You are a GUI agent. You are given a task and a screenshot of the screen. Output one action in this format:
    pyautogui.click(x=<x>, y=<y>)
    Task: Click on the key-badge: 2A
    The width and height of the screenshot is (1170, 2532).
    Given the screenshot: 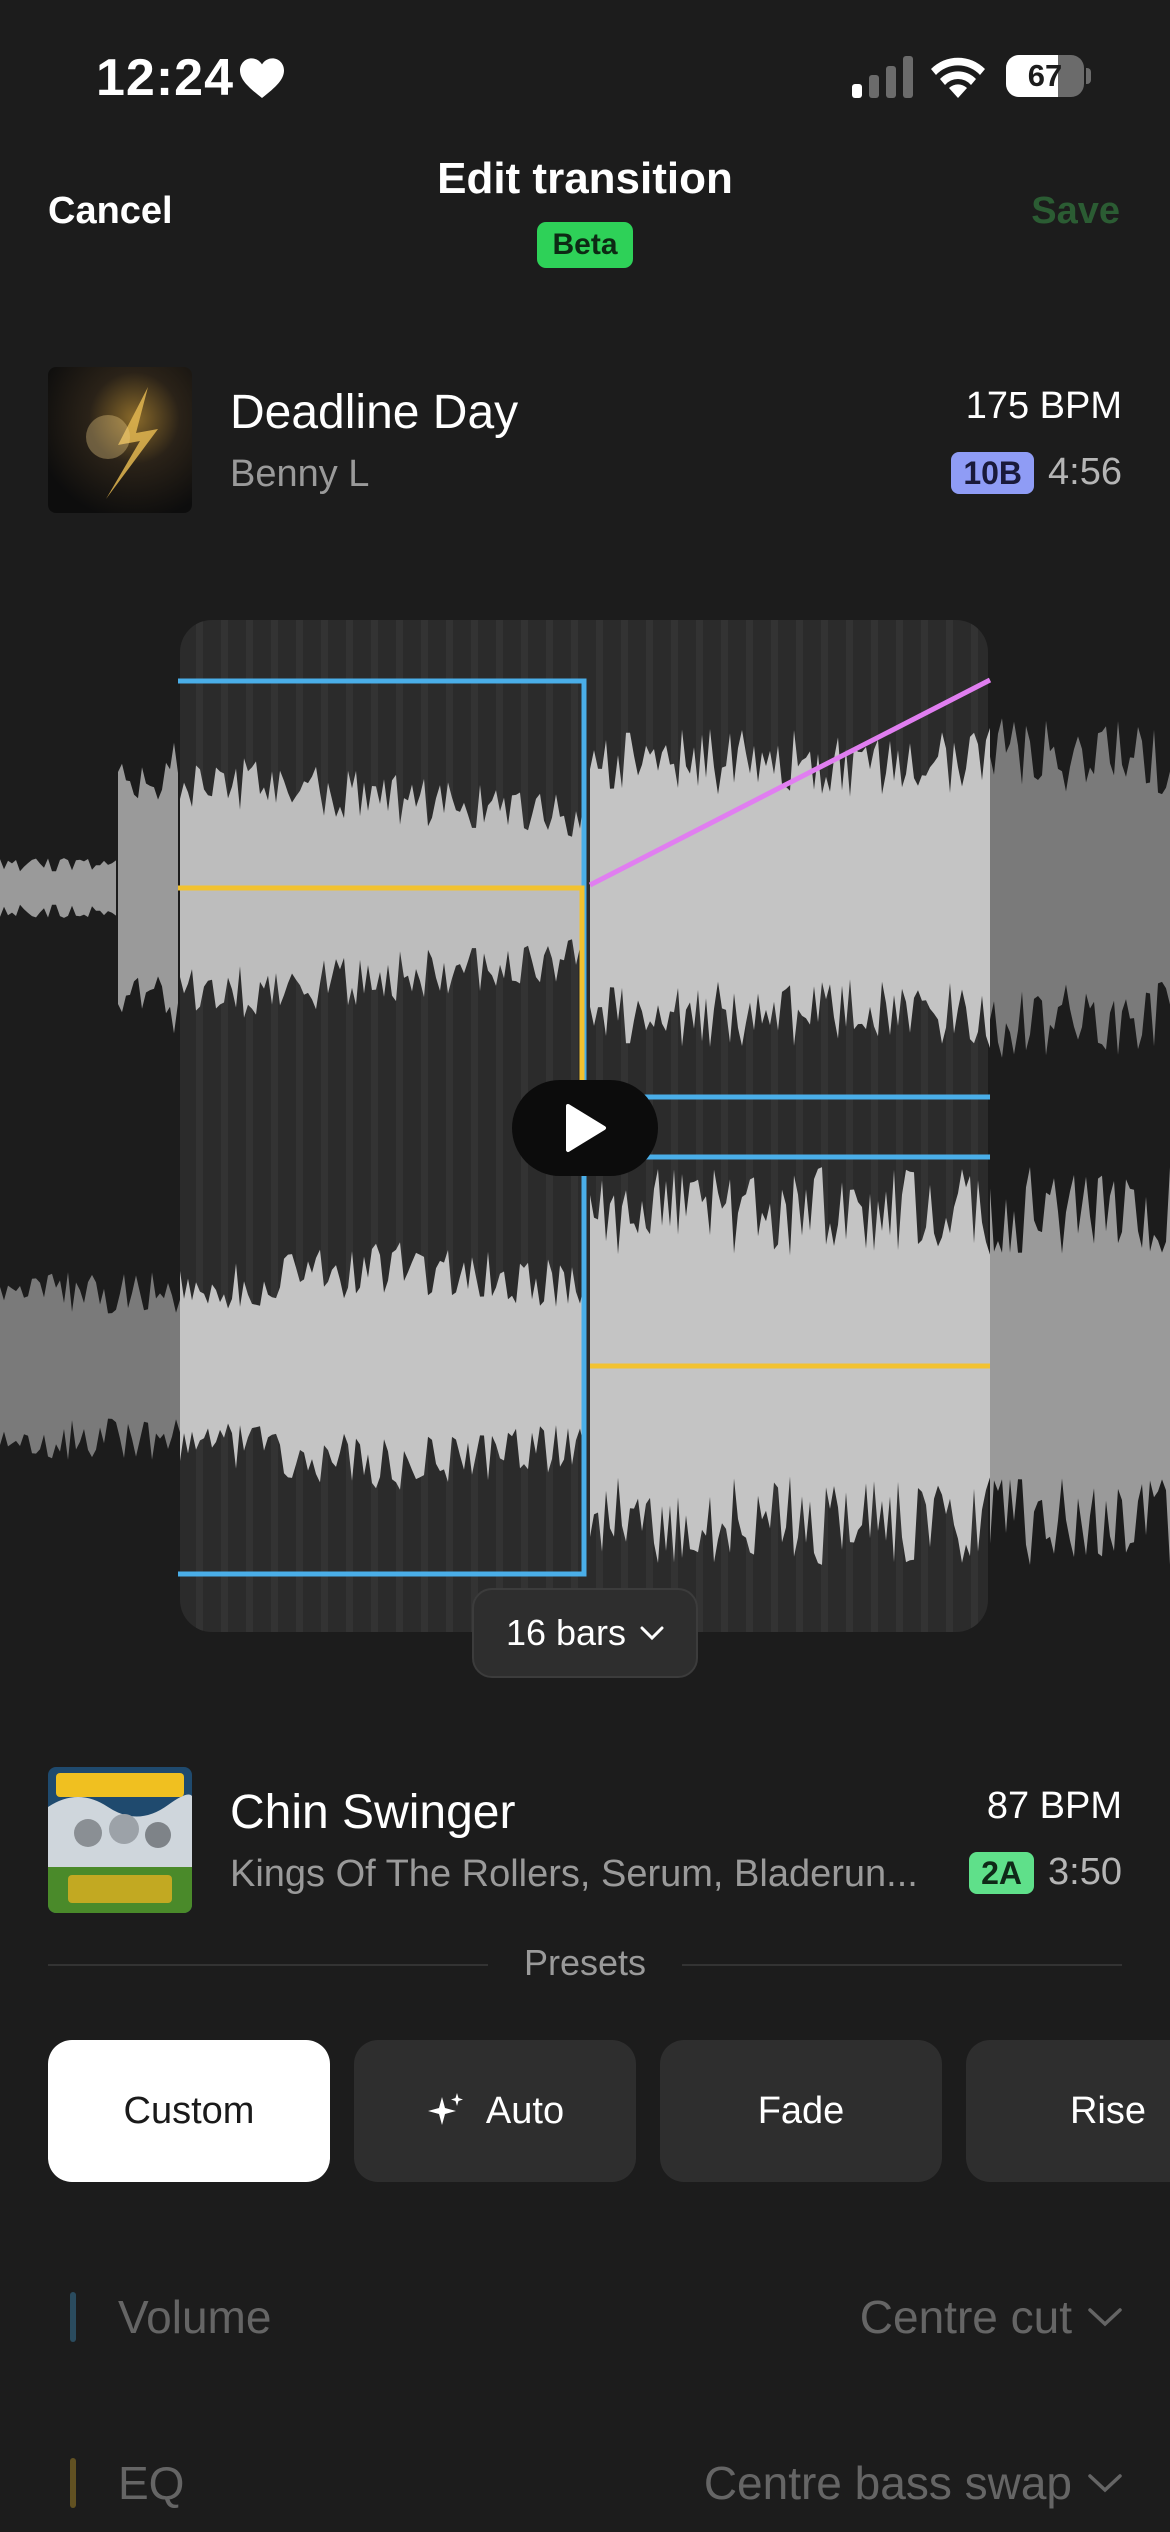 What is the action you would take?
    pyautogui.click(x=1002, y=1872)
    